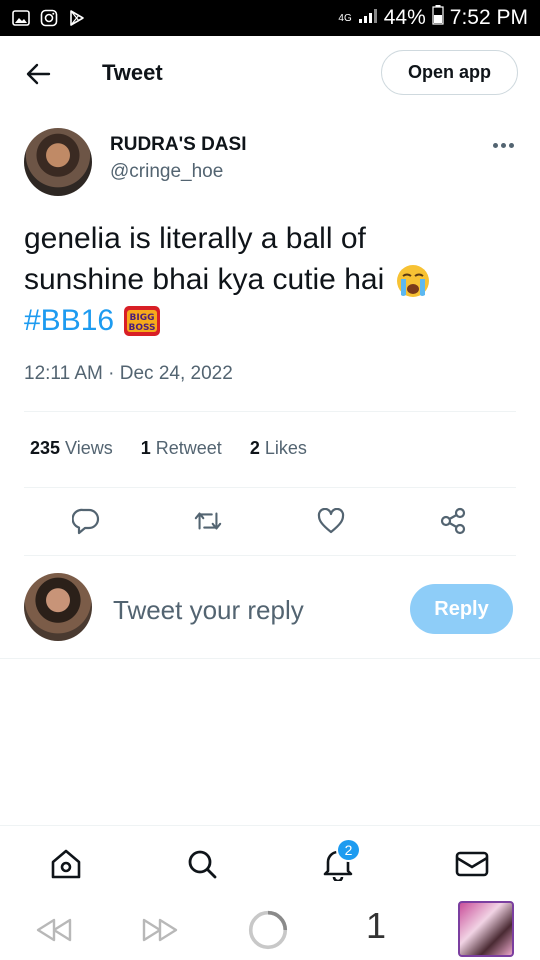  Describe the element at coordinates (77, 18) in the screenshot. I see `play-store-icon` at that location.